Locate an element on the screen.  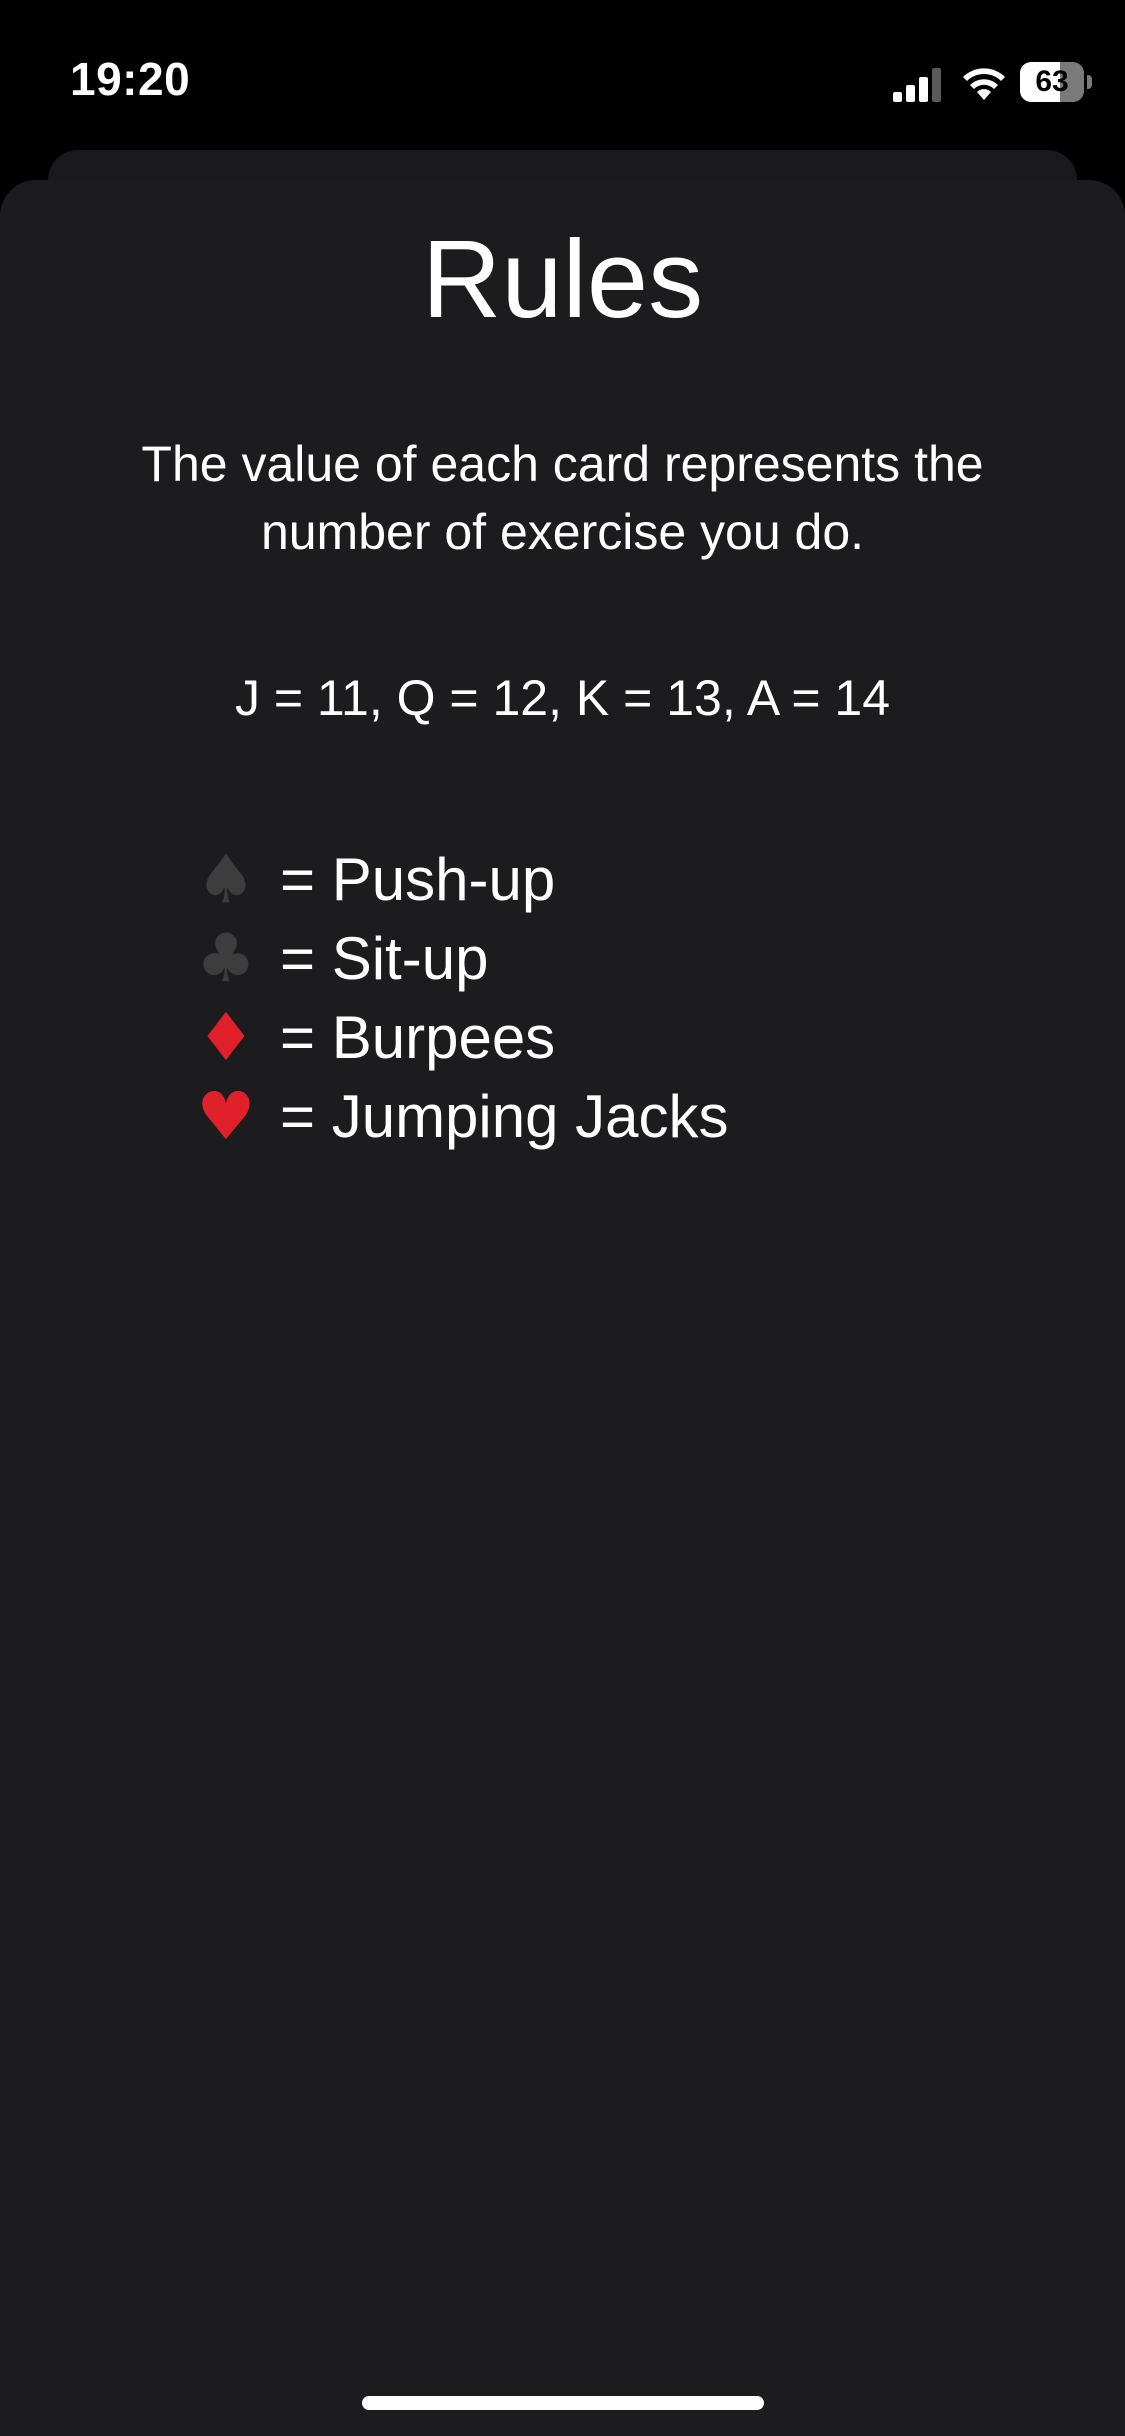
suit-row-diamond: ♦ = Burpees is located at coordinates (586, 1037).